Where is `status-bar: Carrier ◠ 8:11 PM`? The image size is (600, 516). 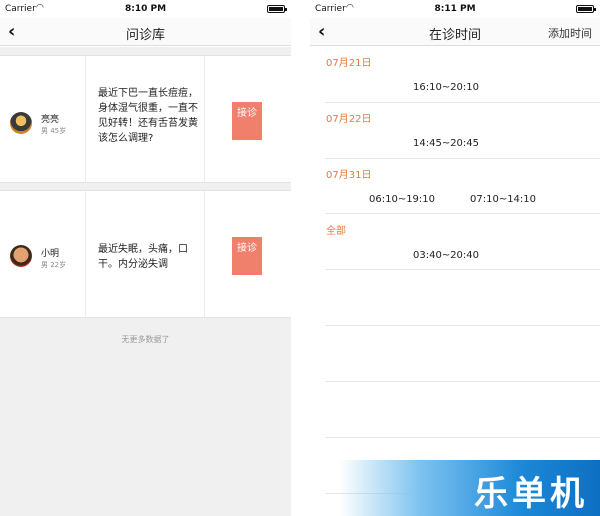
status-bar: Carrier ◠ 8:11 PM is located at coordinates (455, 9).